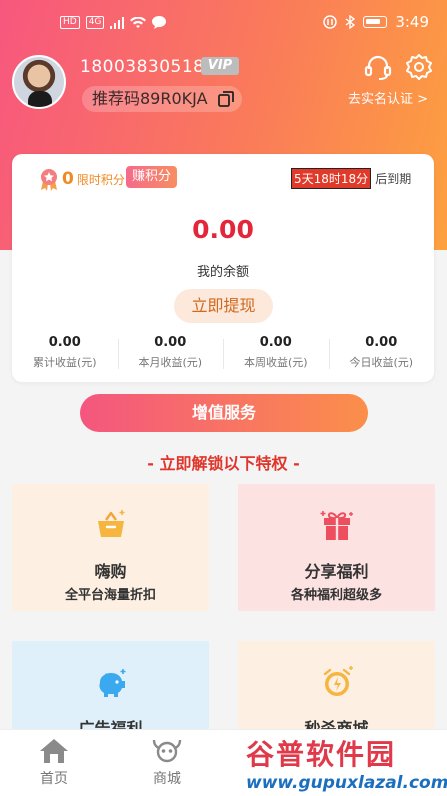 The height and width of the screenshot is (796, 447). I want to click on home-icon, so click(54, 751).